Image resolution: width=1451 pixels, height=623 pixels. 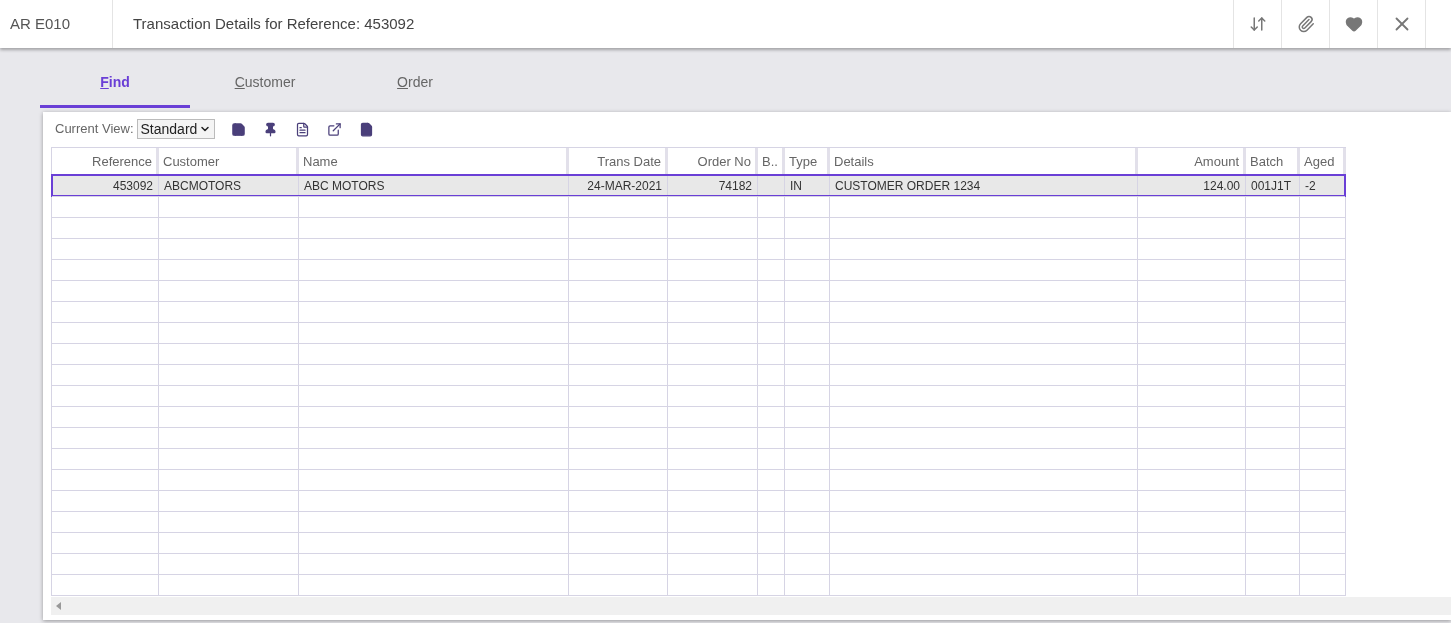 I want to click on export-icon, so click(x=335, y=129).